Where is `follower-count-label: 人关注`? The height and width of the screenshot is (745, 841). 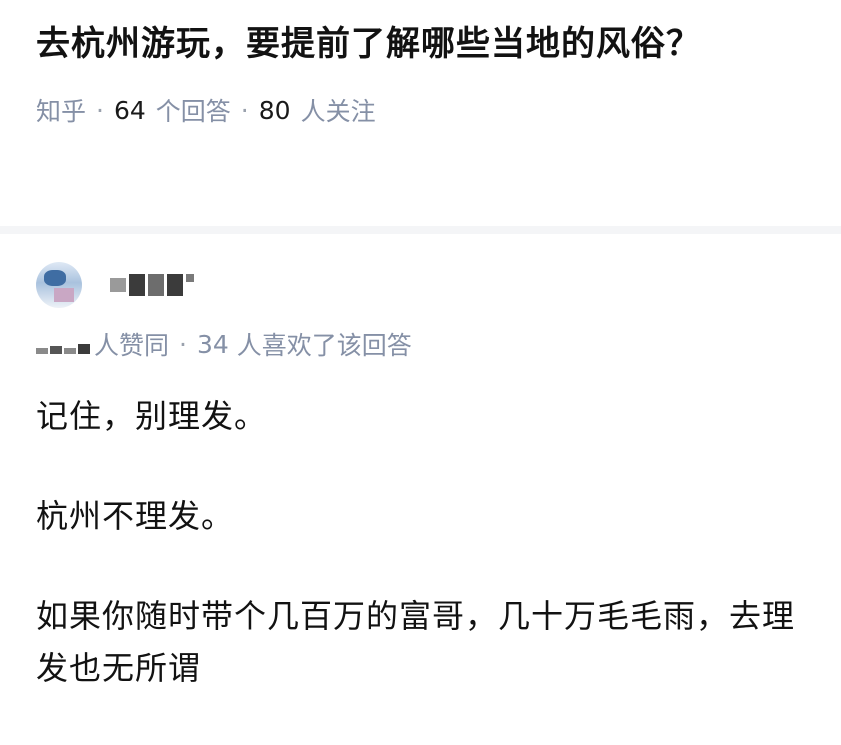 follower-count-label: 人关注 is located at coordinates (338, 110).